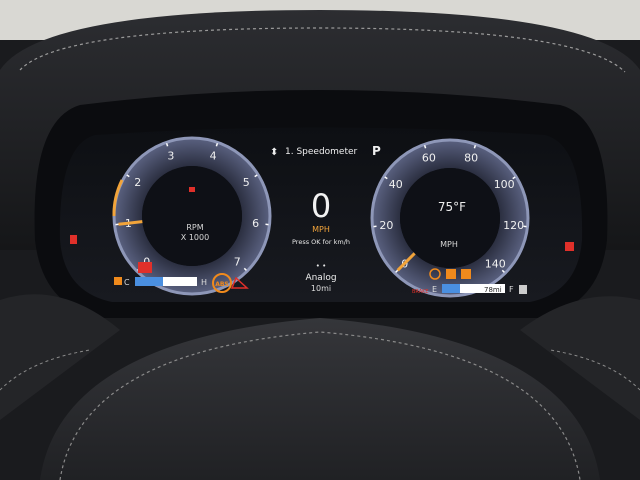 Image resolution: width=640 pixels, height=480 pixels. Describe the element at coordinates (246, 182) in the screenshot. I see `tach-tick-label: 5` at that location.